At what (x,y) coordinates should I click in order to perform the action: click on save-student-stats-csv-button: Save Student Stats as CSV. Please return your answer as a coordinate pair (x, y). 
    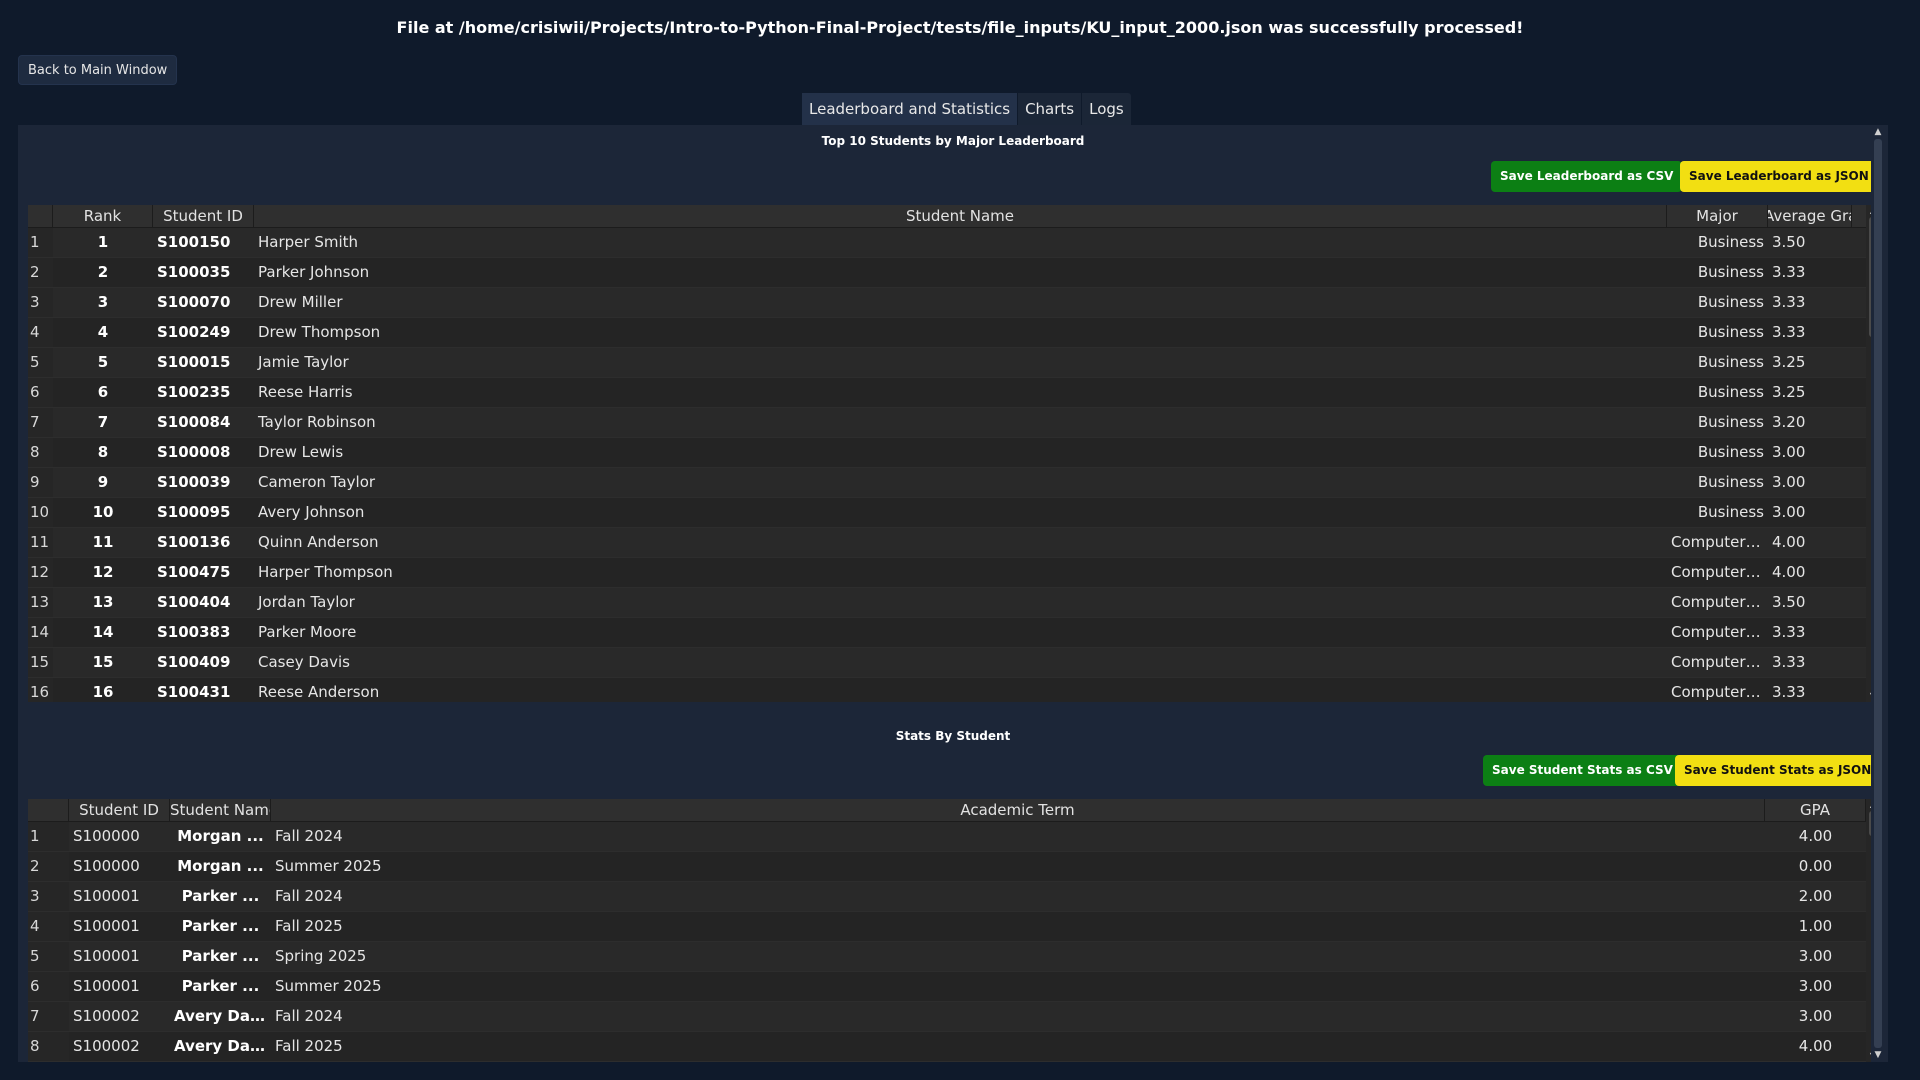
    Looking at the image, I should click on (1582, 770).